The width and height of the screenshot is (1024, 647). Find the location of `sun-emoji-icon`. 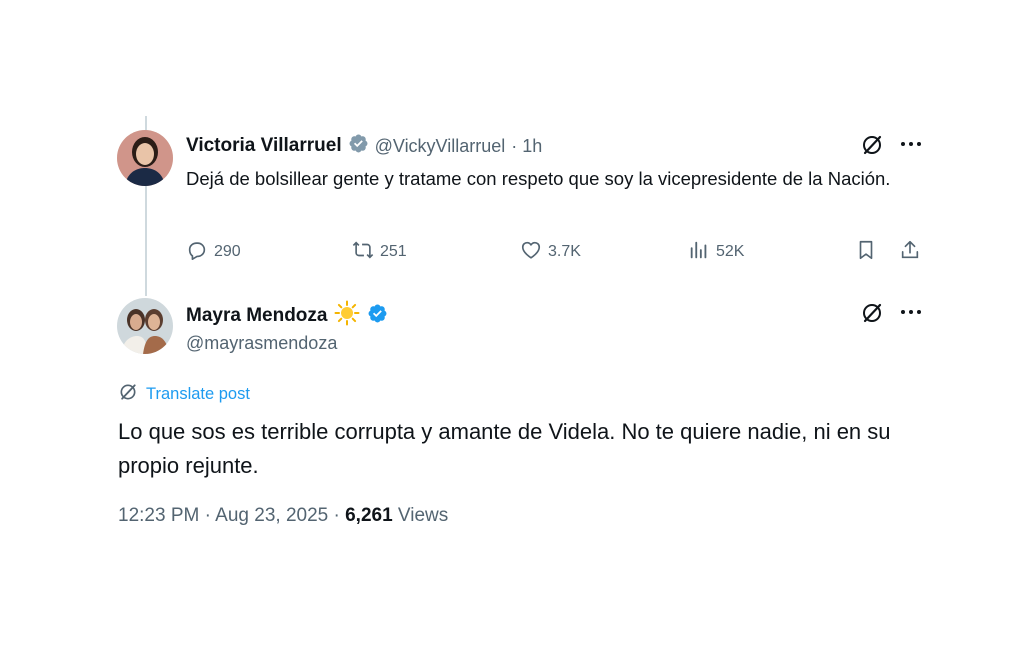

sun-emoji-icon is located at coordinates (347, 315).